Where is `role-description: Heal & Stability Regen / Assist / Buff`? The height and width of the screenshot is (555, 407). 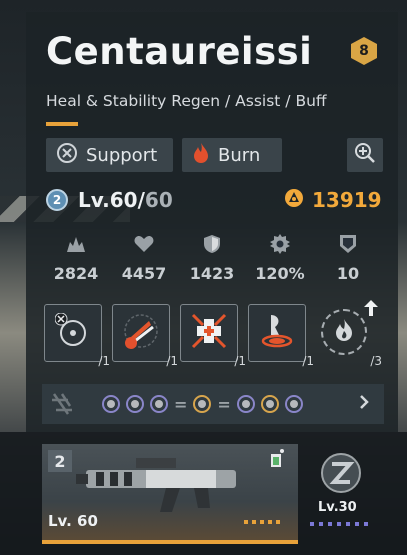 role-description: Heal & Stability Regen / Assist / Buff is located at coordinates (186, 101).